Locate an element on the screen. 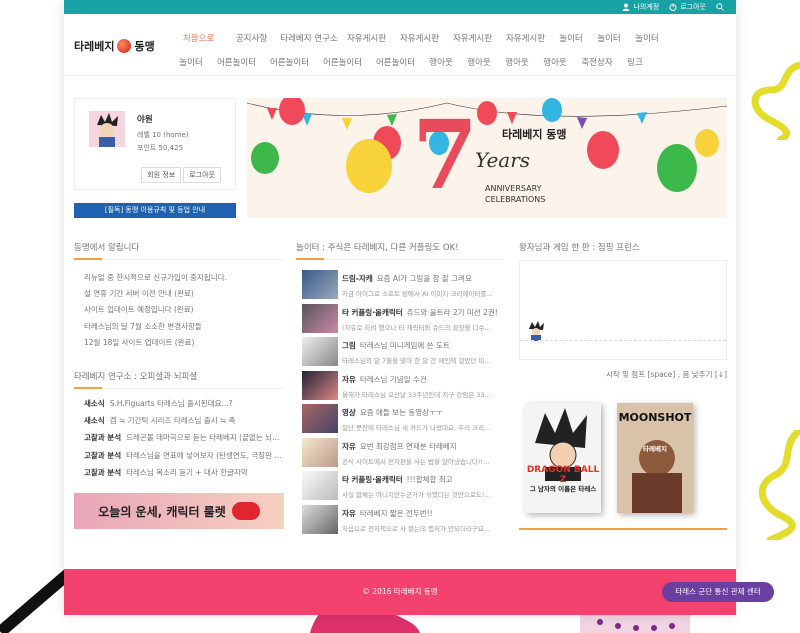  footer: © 2016 타레베지 동맹 is located at coordinates (400, 592).